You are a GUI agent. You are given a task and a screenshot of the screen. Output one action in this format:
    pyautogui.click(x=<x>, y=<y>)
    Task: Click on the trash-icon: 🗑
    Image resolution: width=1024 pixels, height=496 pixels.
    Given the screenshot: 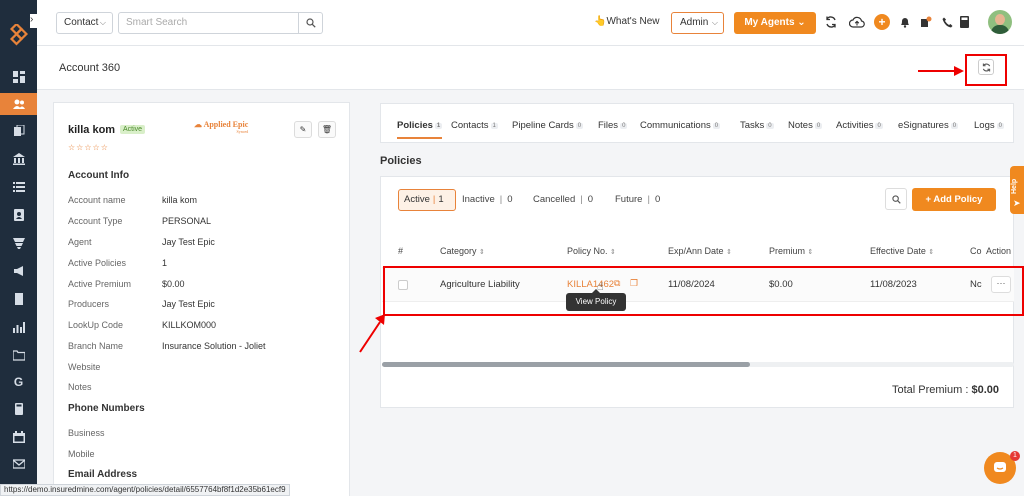 What is the action you would take?
    pyautogui.click(x=327, y=129)
    